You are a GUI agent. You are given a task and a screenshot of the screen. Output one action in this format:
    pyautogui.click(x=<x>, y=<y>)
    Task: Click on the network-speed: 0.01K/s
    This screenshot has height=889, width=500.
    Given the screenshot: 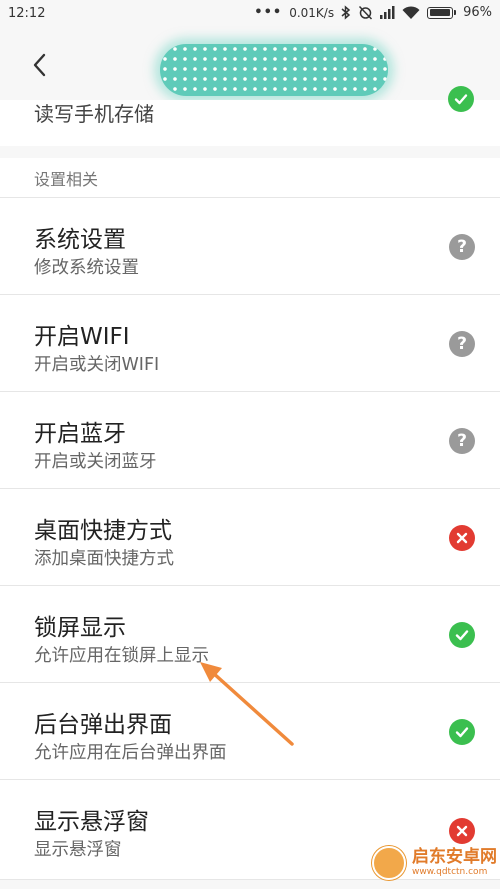 What is the action you would take?
    pyautogui.click(x=312, y=12)
    